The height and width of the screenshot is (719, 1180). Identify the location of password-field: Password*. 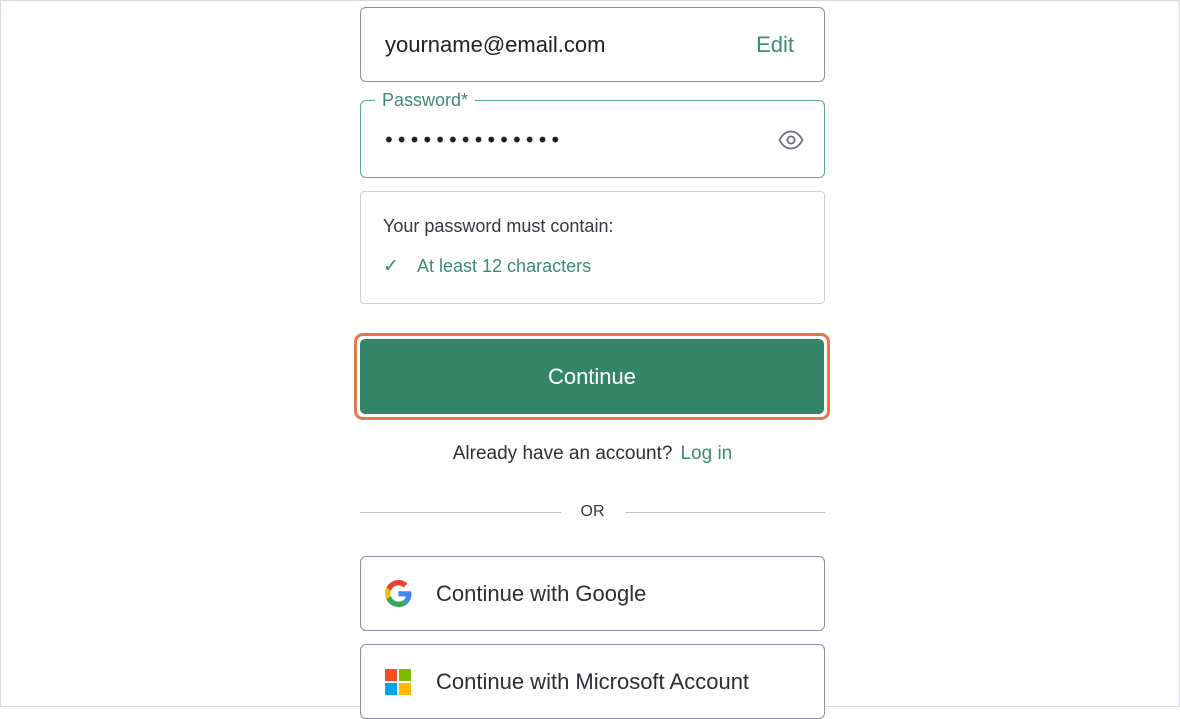
(592, 133).